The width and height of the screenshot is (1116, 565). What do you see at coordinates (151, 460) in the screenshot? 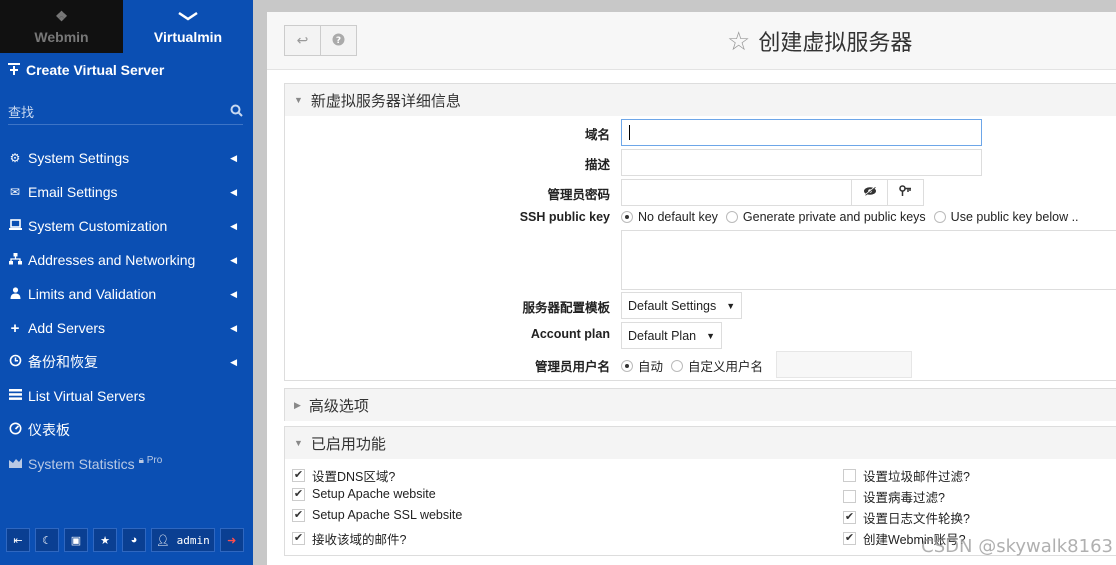
I see `pro-badge: 🔒︎ Pro` at bounding box center [151, 460].